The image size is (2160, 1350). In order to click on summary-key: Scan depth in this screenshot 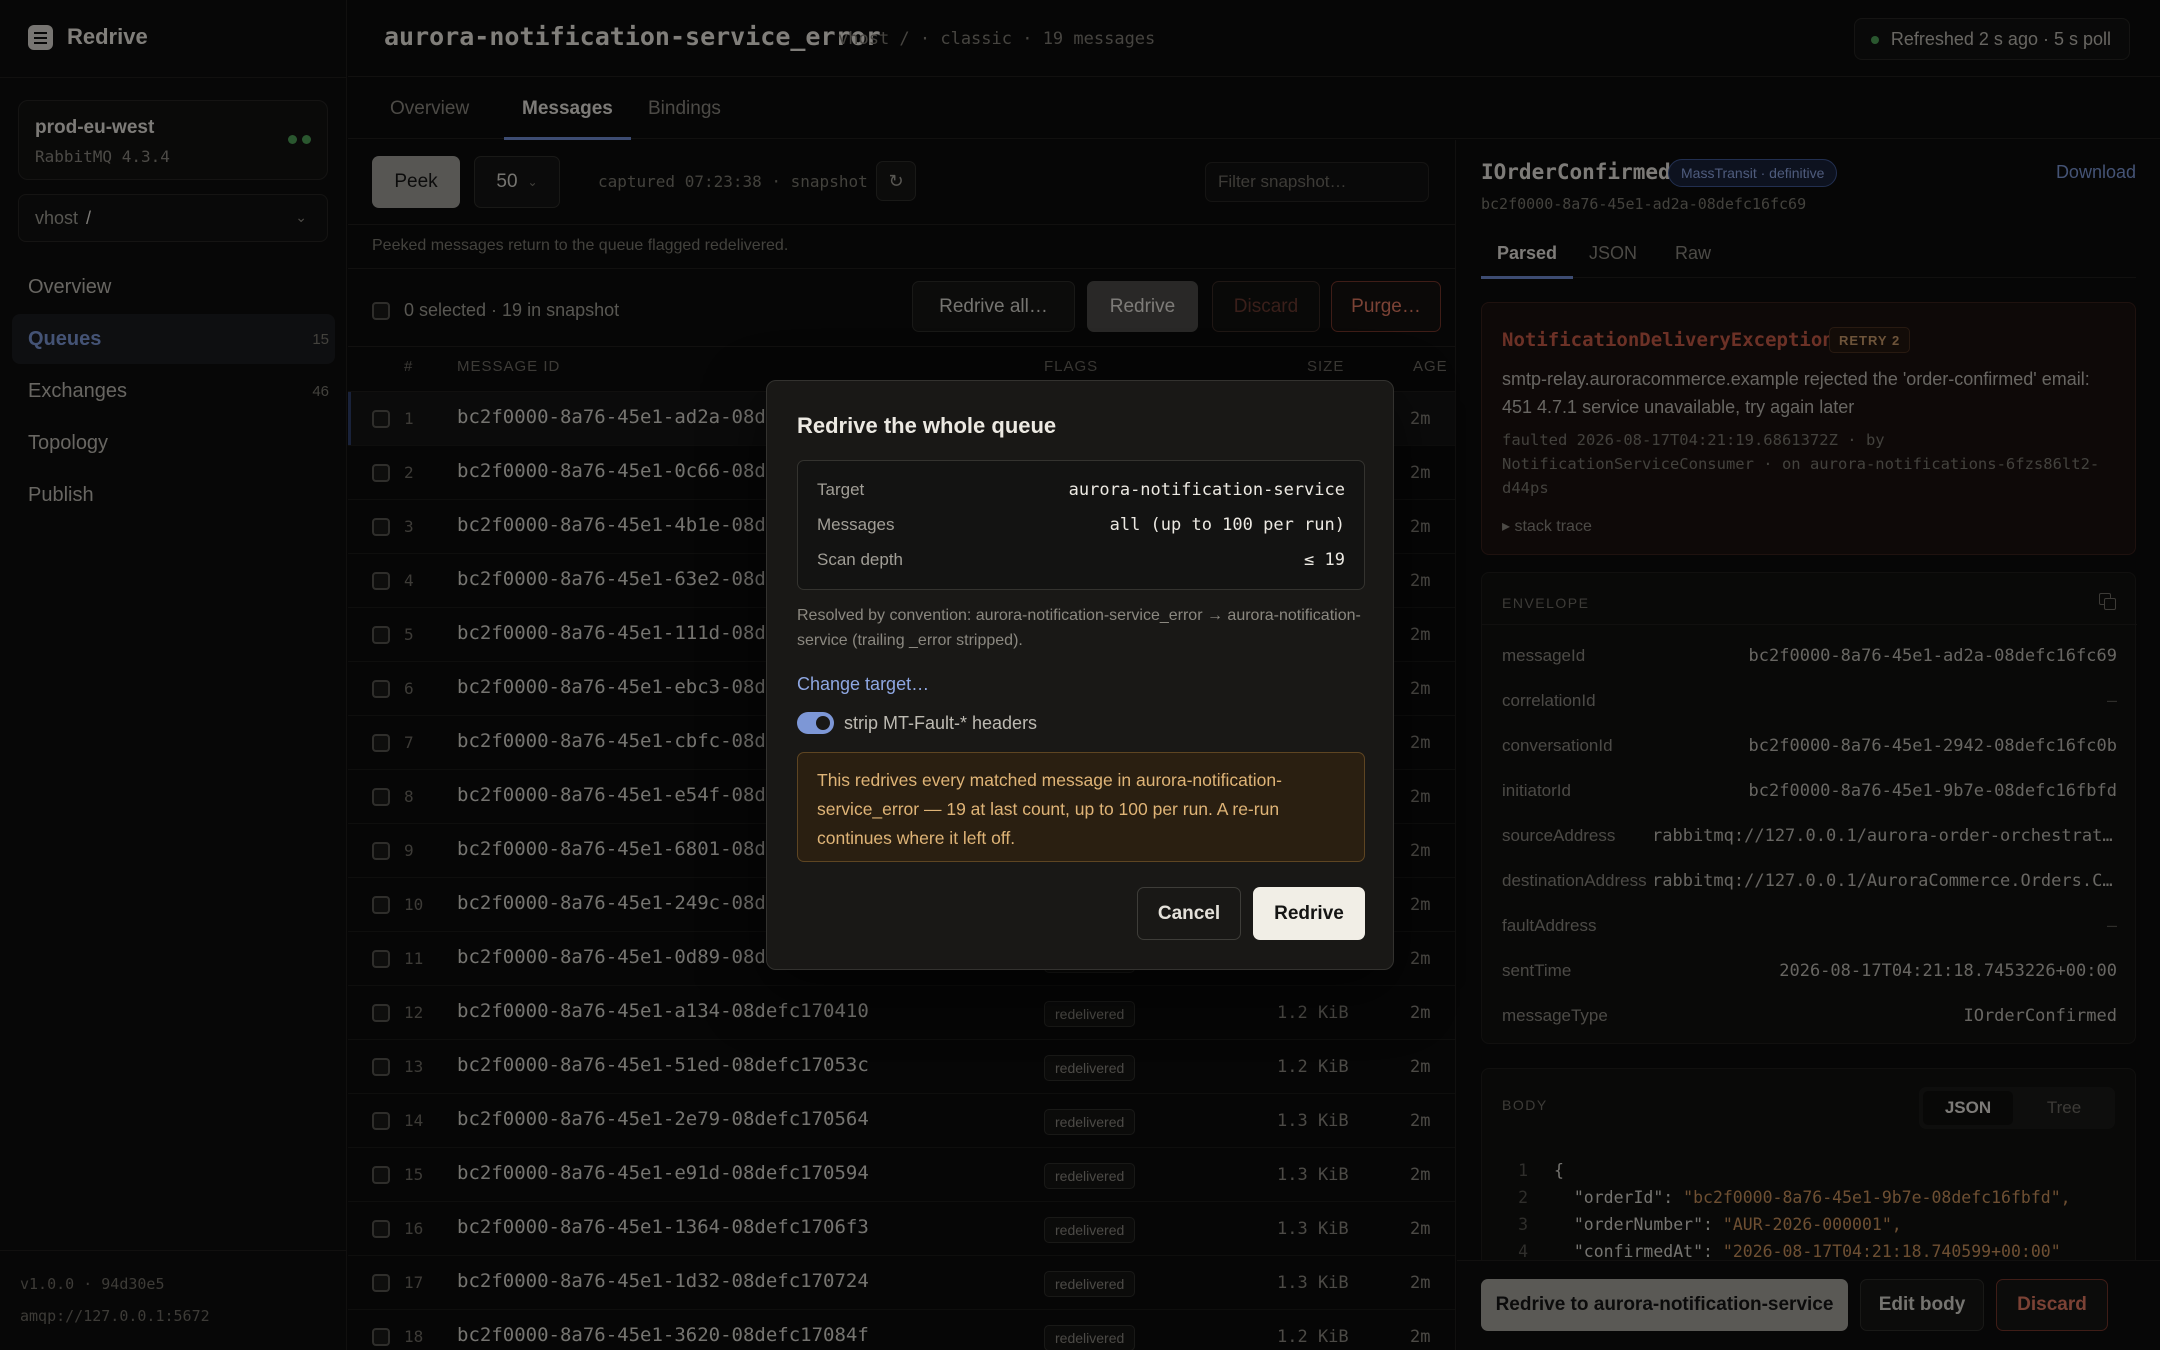, I will do `click(860, 559)`.